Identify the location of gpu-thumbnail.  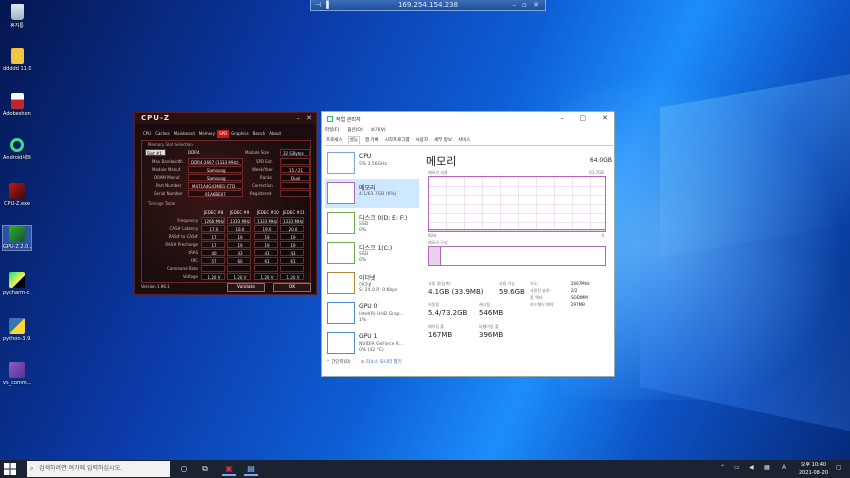
(341, 343).